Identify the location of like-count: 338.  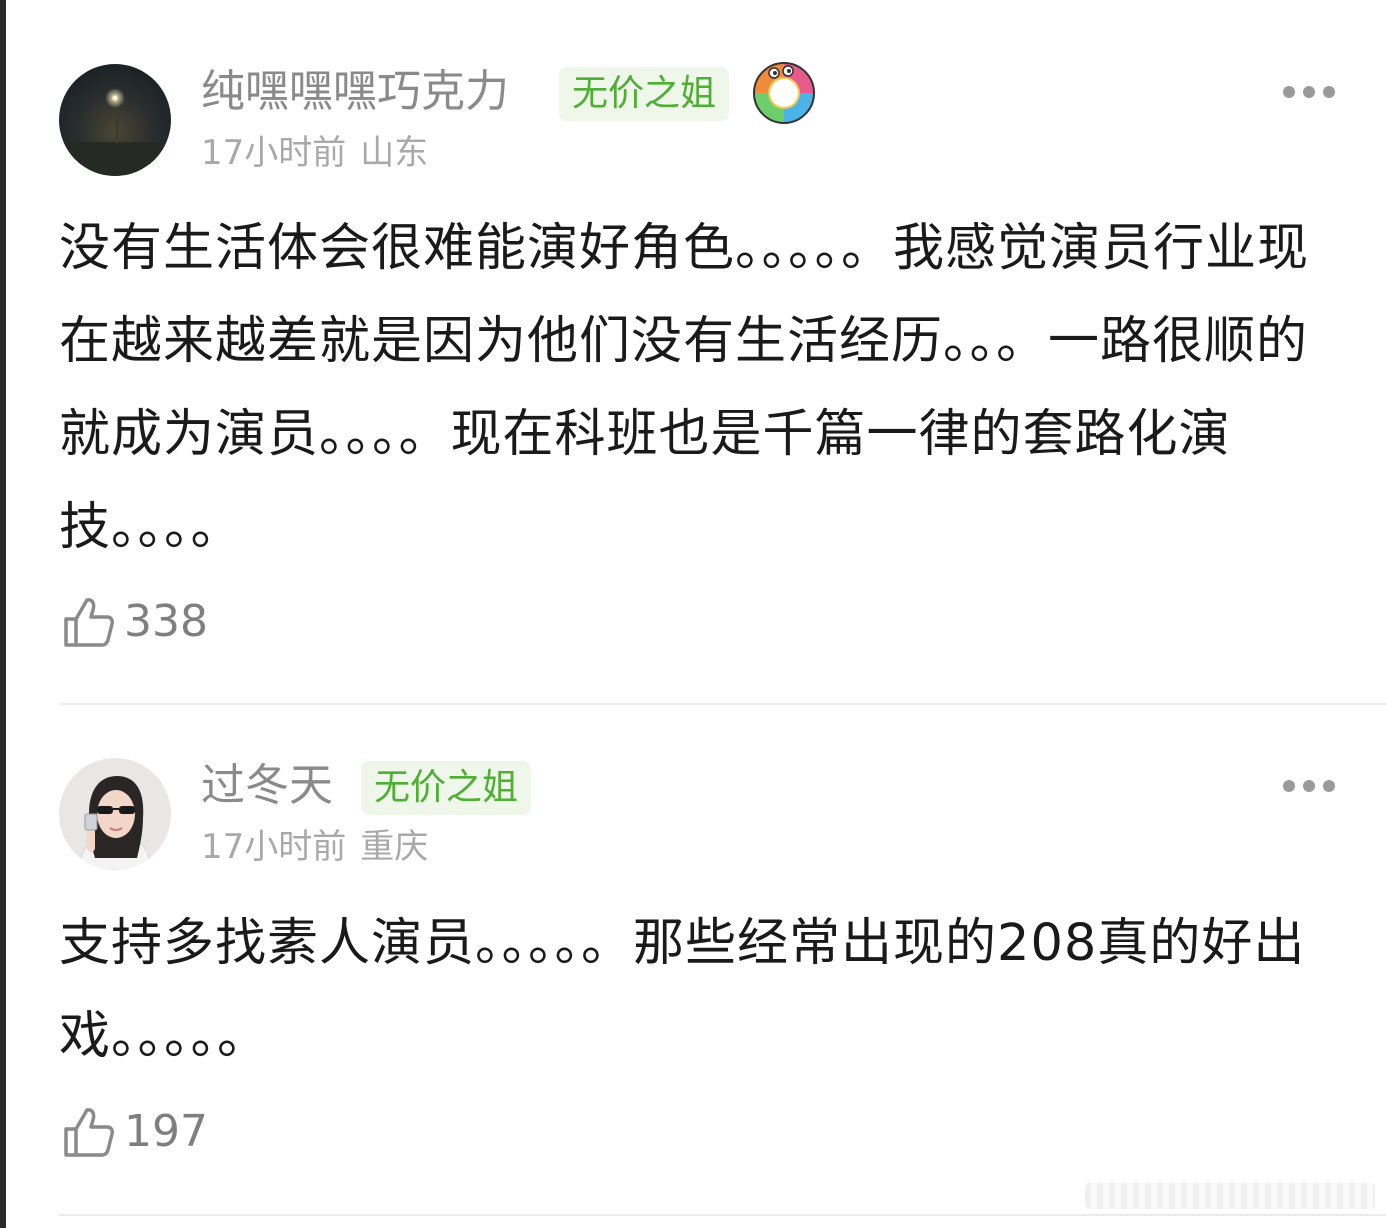
(166, 621).